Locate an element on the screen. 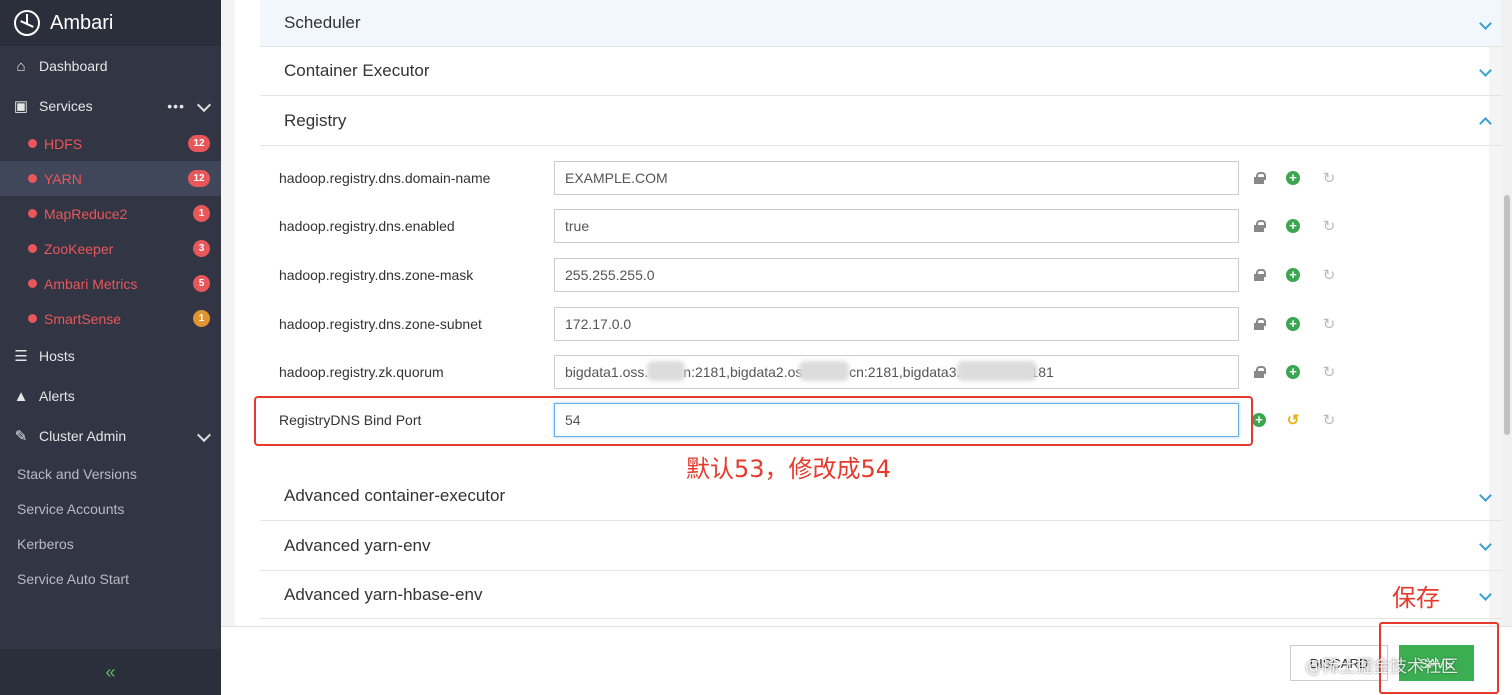 The height and width of the screenshot is (695, 1512). property-name: hadoop.registry.zk.quorum is located at coordinates (361, 372).